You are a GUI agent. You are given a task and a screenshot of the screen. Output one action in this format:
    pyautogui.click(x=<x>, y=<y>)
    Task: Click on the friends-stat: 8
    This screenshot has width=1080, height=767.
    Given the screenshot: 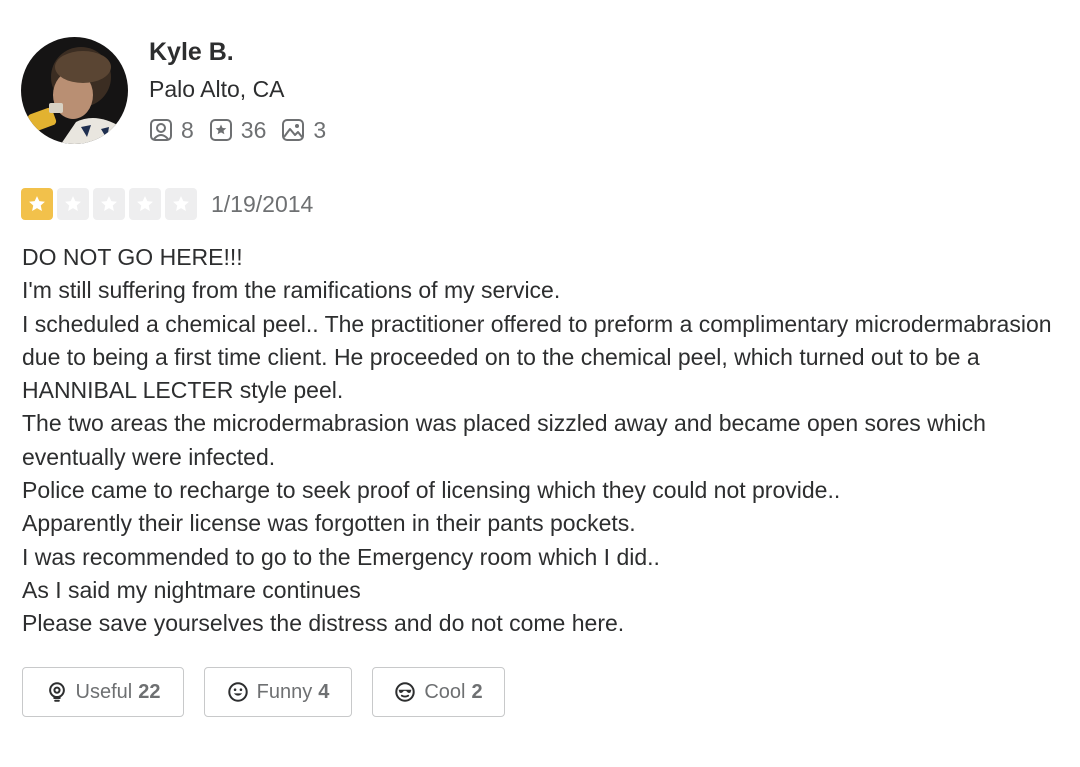 What is the action you would take?
    pyautogui.click(x=171, y=130)
    